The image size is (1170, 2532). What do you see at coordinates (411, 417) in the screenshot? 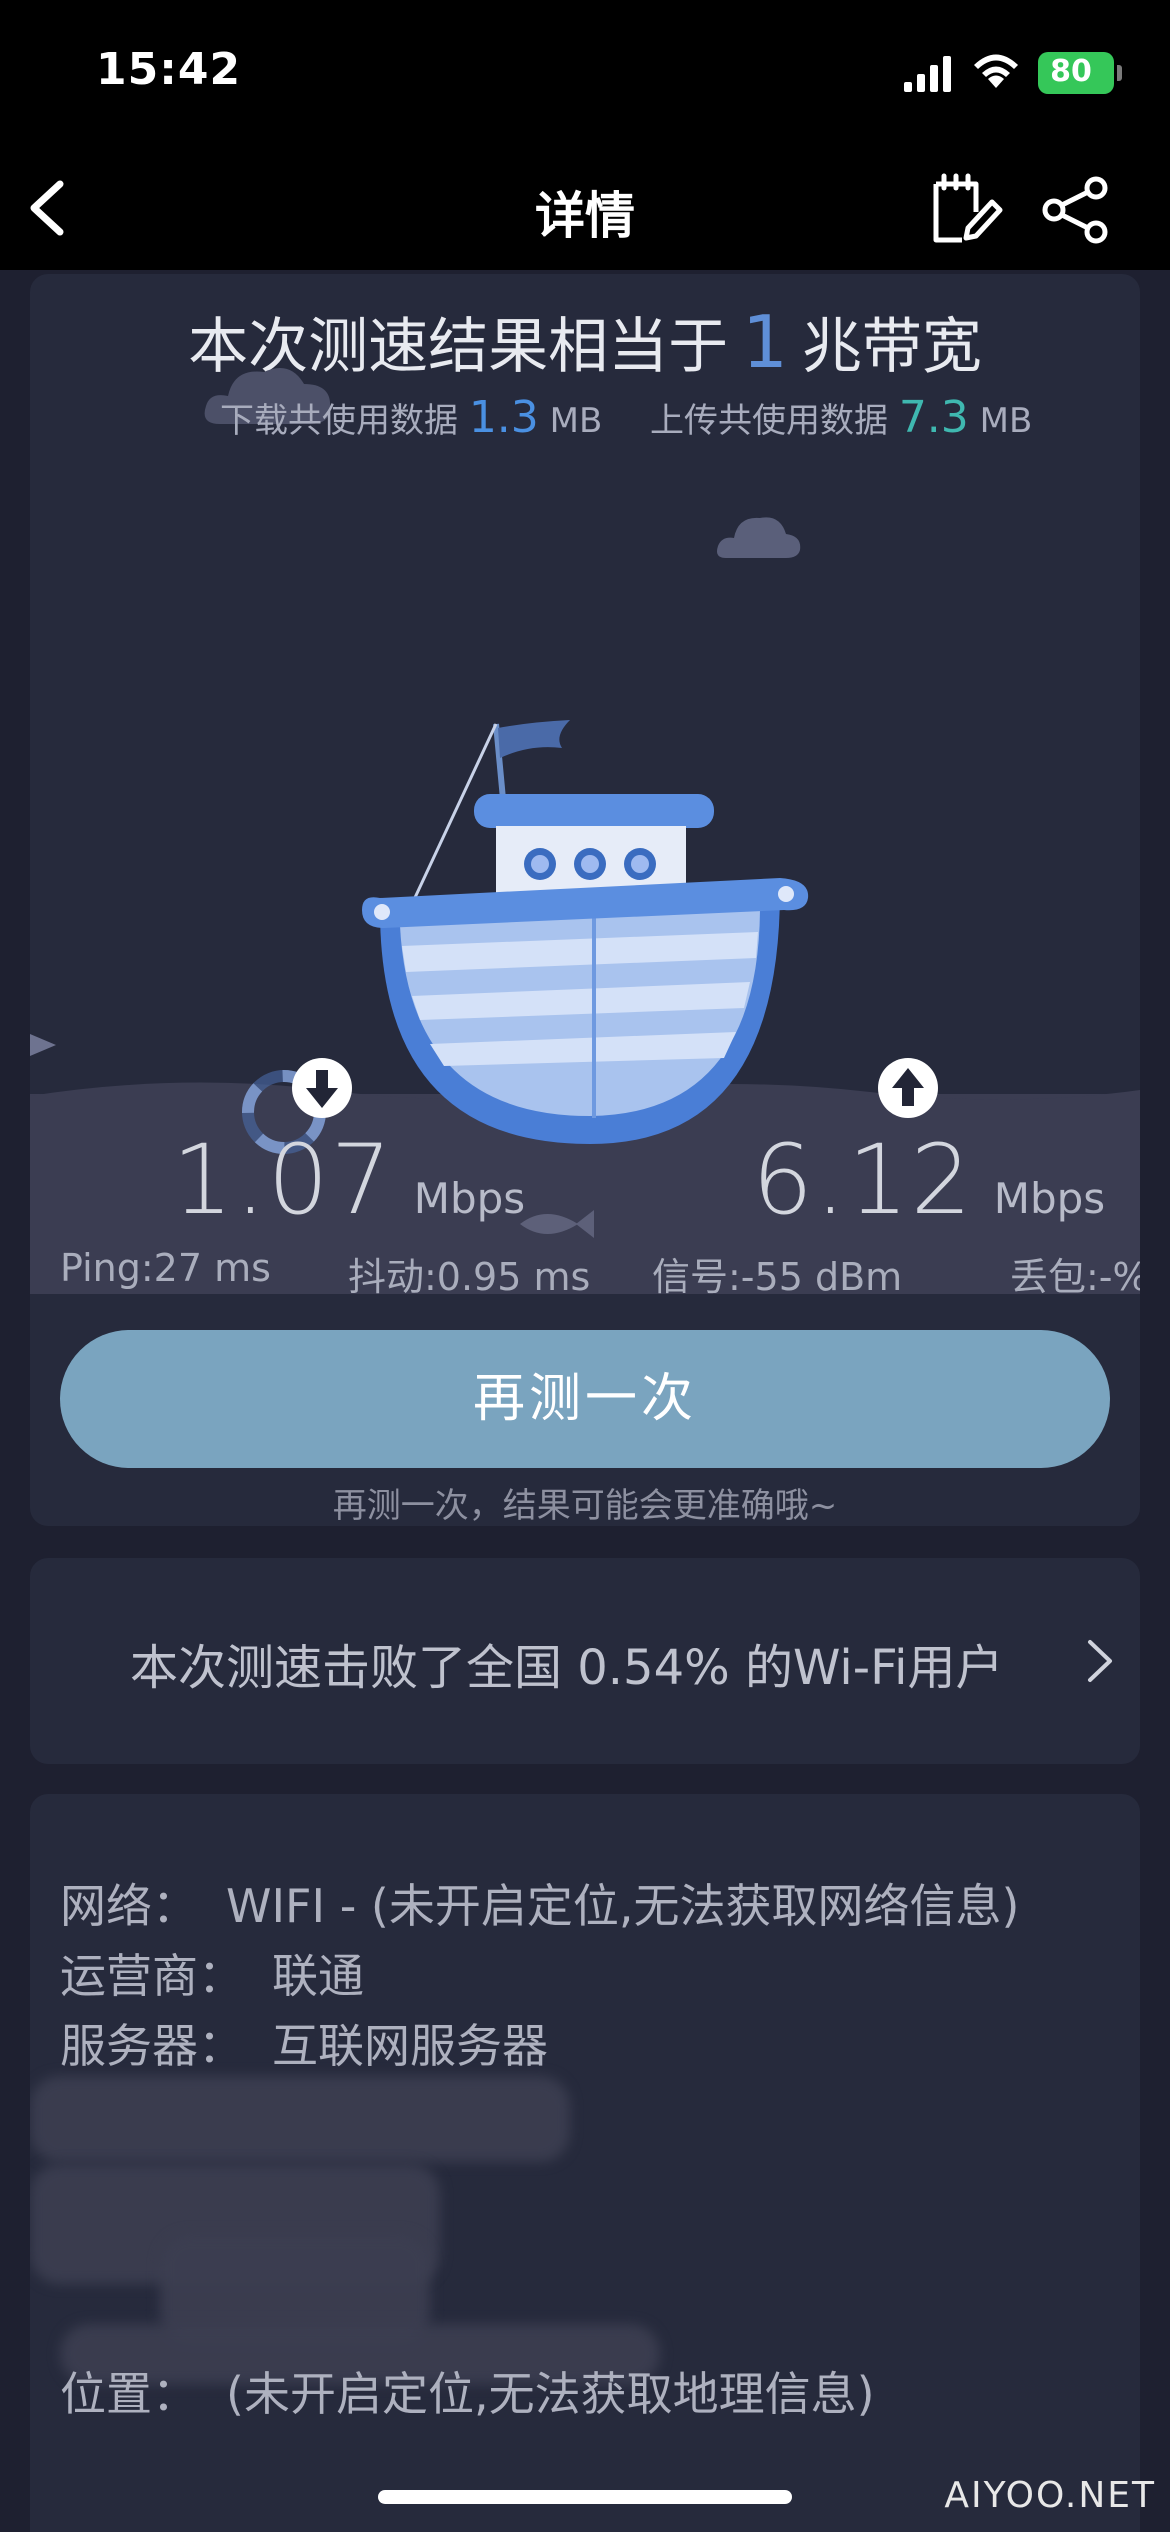
I see `download-data-used: 下载共使用数据 1.3 MB` at bounding box center [411, 417].